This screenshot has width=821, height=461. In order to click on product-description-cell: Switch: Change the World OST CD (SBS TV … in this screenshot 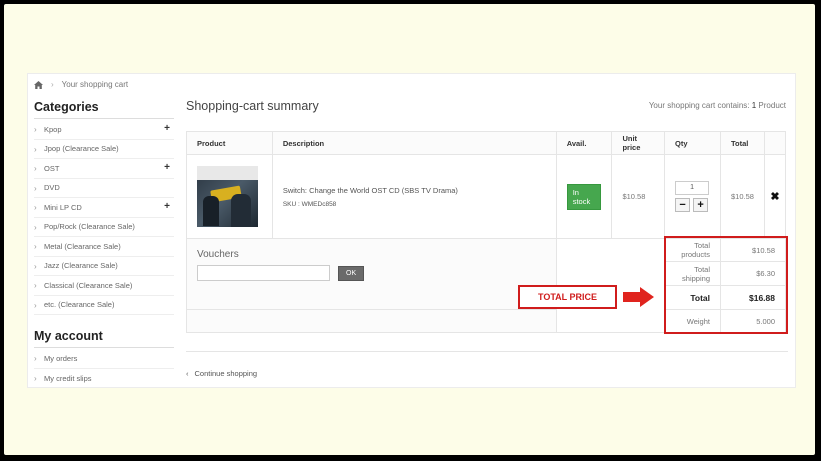, I will do `click(414, 196)`.